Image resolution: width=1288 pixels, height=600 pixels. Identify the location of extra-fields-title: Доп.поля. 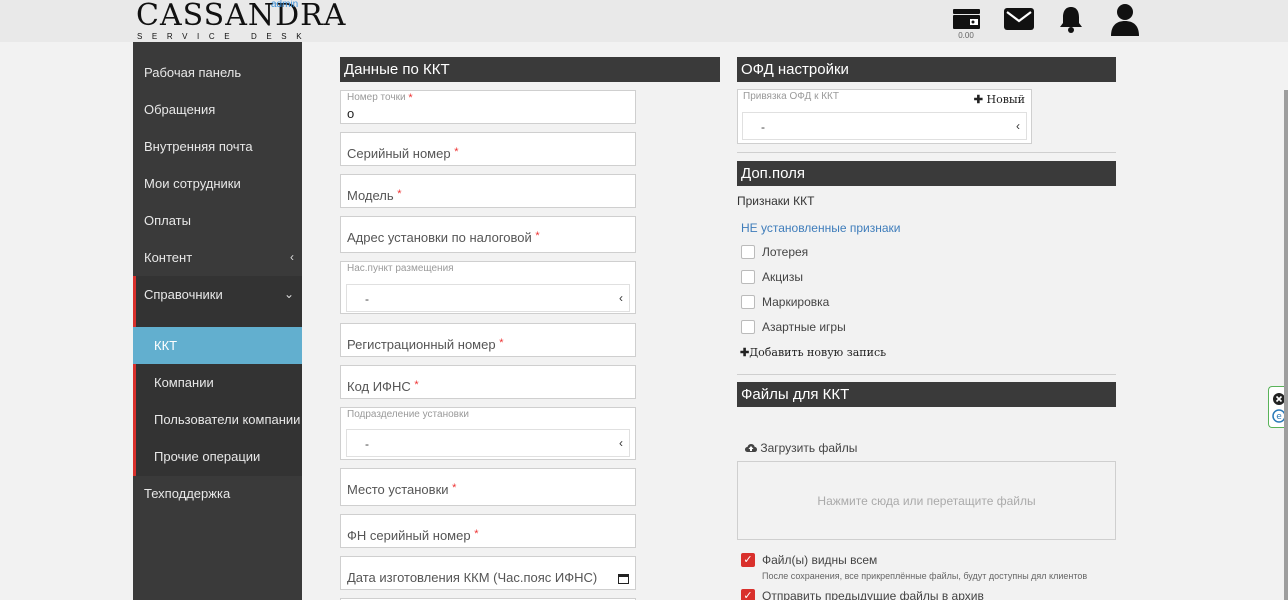
(926, 173).